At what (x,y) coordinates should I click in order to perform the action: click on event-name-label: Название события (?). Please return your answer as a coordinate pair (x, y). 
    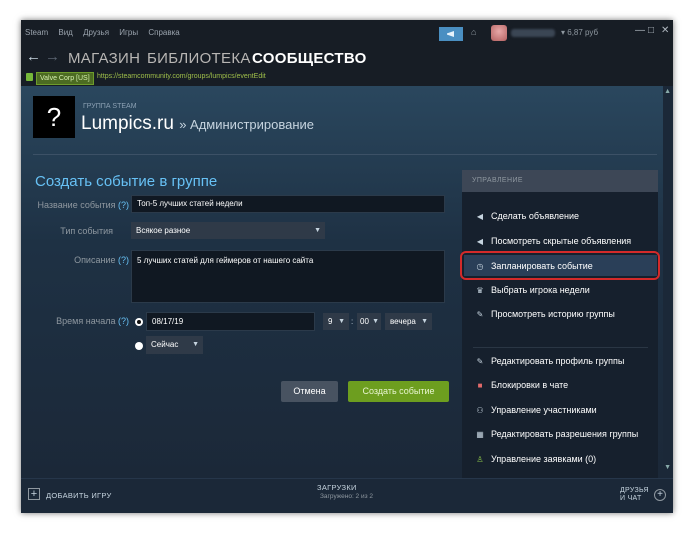
    Looking at the image, I should click on (75, 205).